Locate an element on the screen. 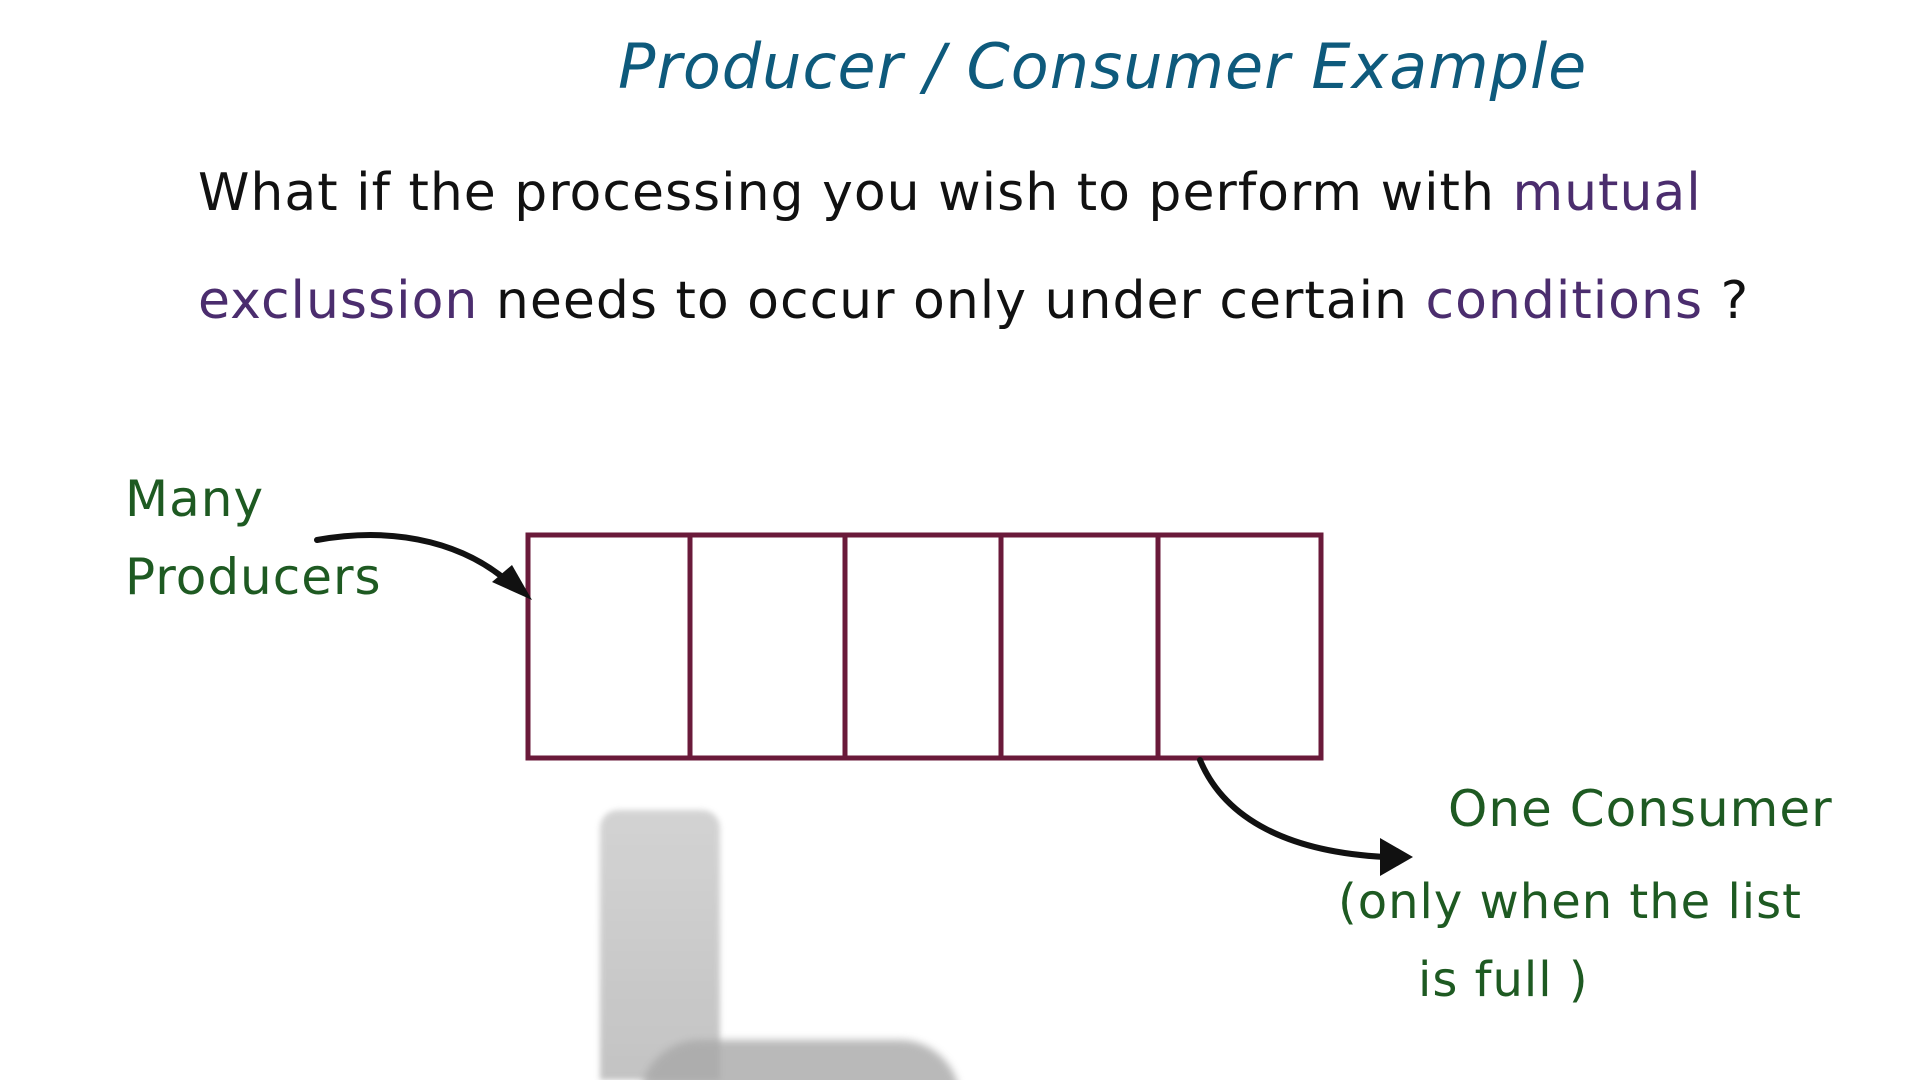 This screenshot has height=1080, width=1920. consumer-note-line2: is full ) is located at coordinates (1503, 980).